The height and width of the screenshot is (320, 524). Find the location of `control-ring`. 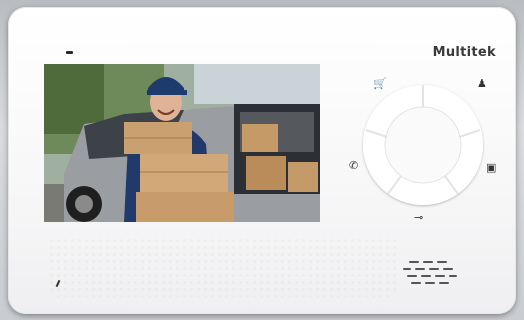

control-ring is located at coordinates (423, 145).